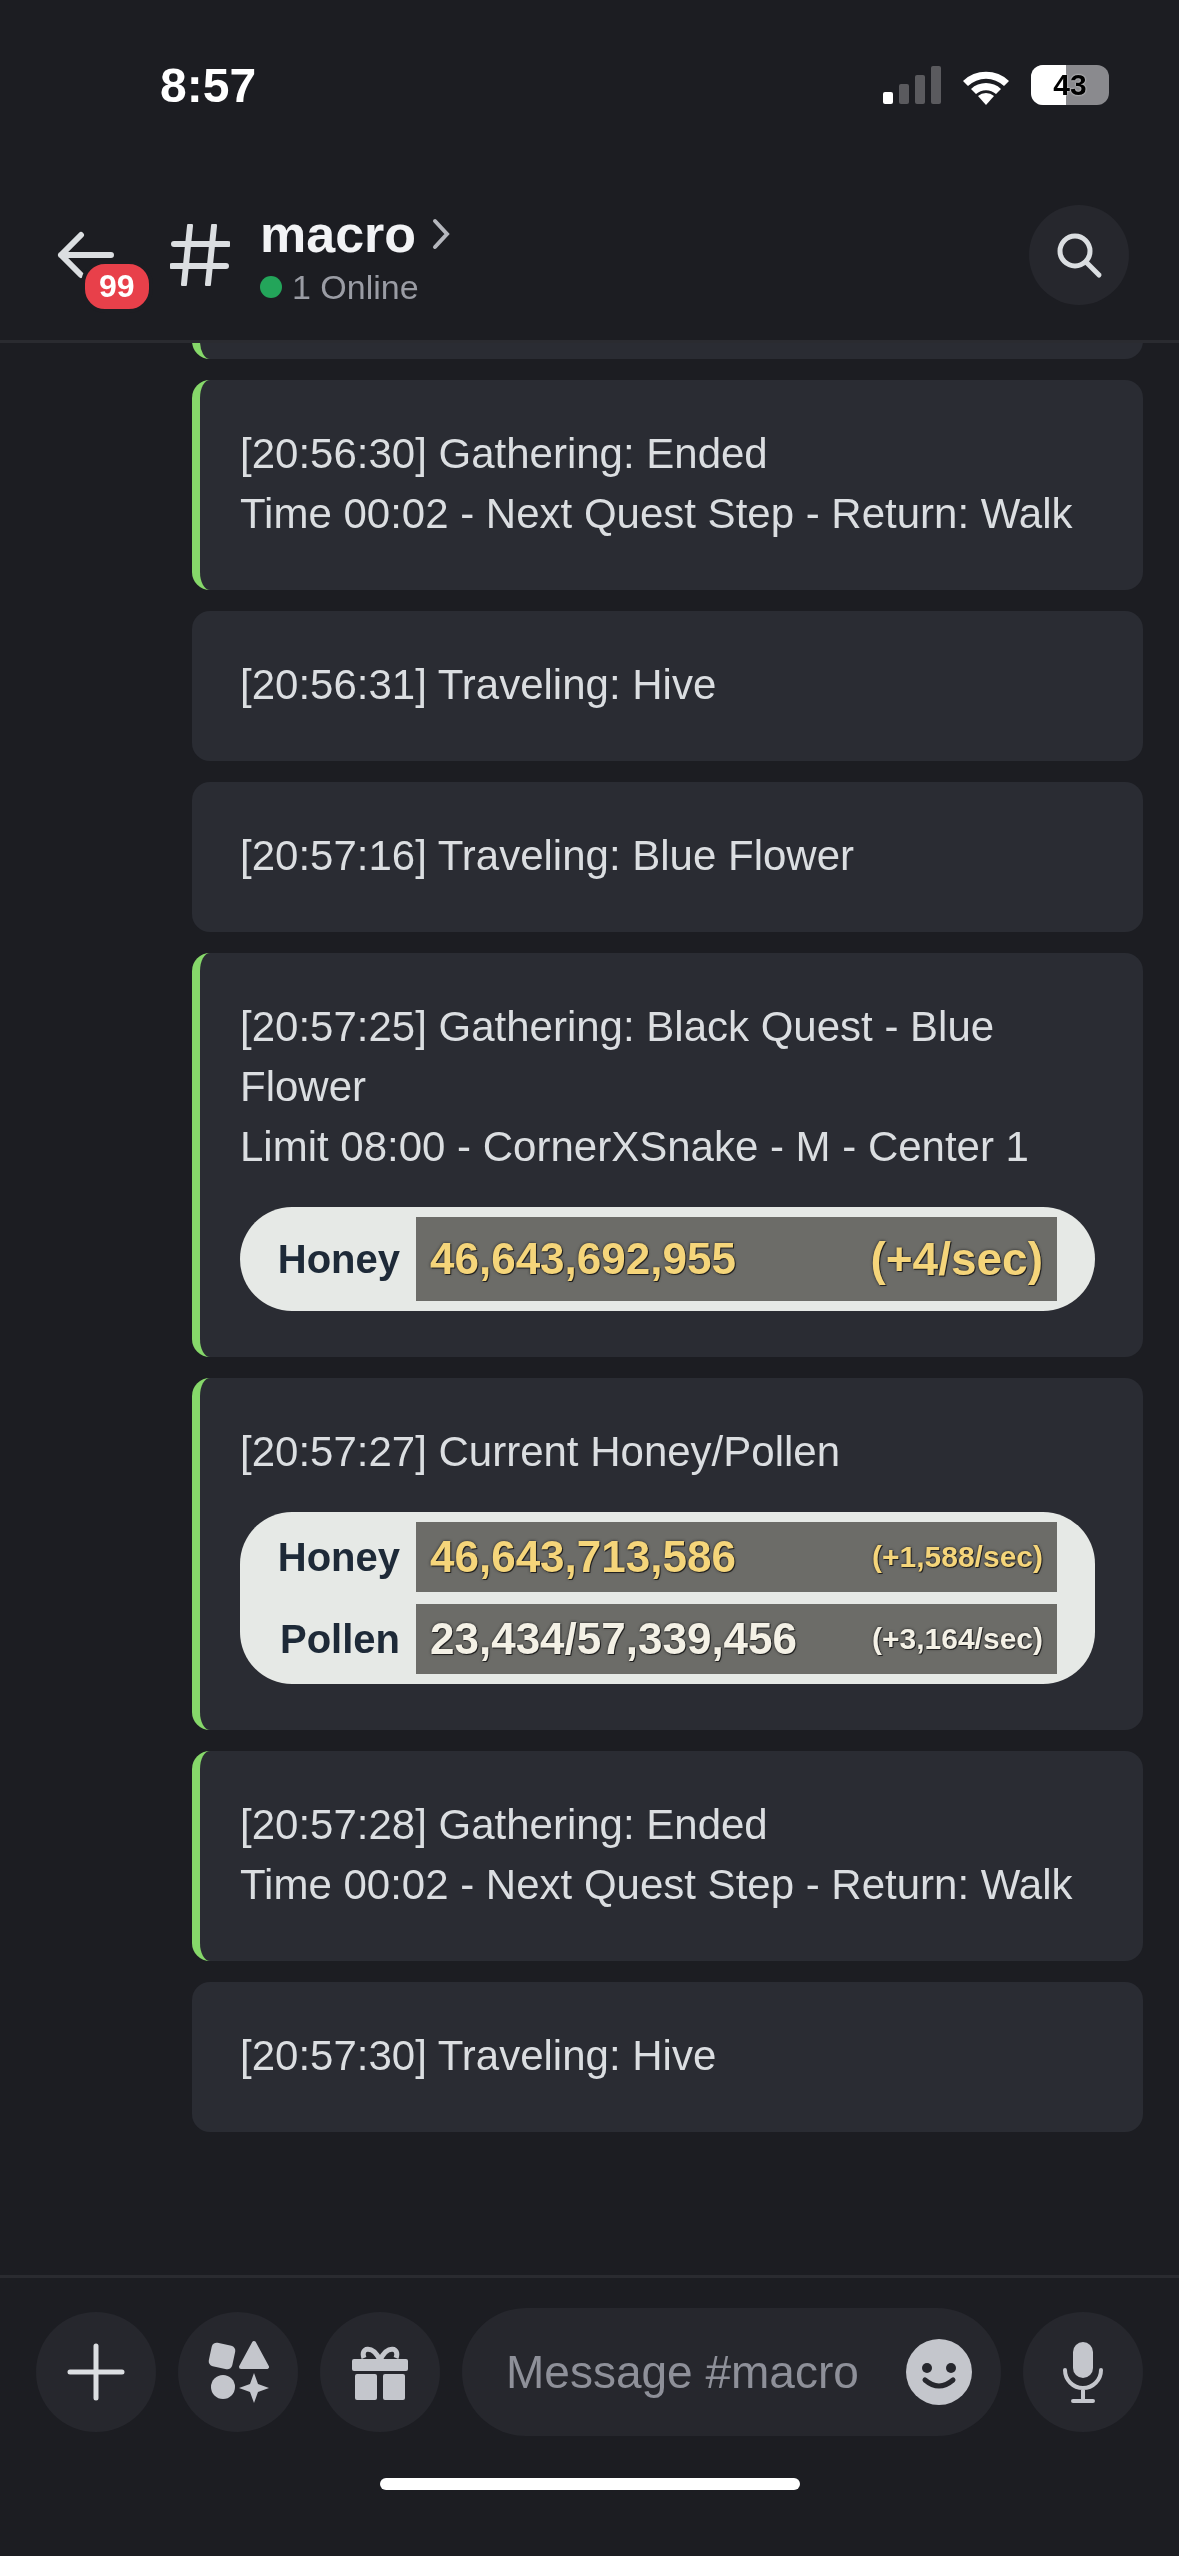 This screenshot has height=2556, width=1179. What do you see at coordinates (614, 1639) in the screenshot?
I see `stat-value: 23,434/57,339,456` at bounding box center [614, 1639].